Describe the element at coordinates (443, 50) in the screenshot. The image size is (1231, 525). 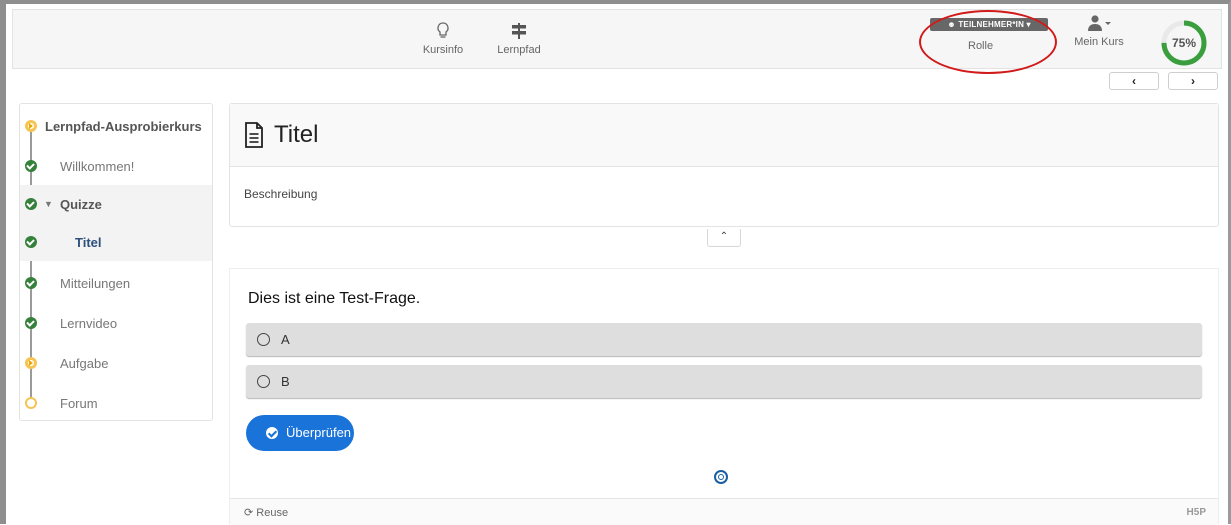
I see `nav-kursinfo-label: Kursinfo` at that location.